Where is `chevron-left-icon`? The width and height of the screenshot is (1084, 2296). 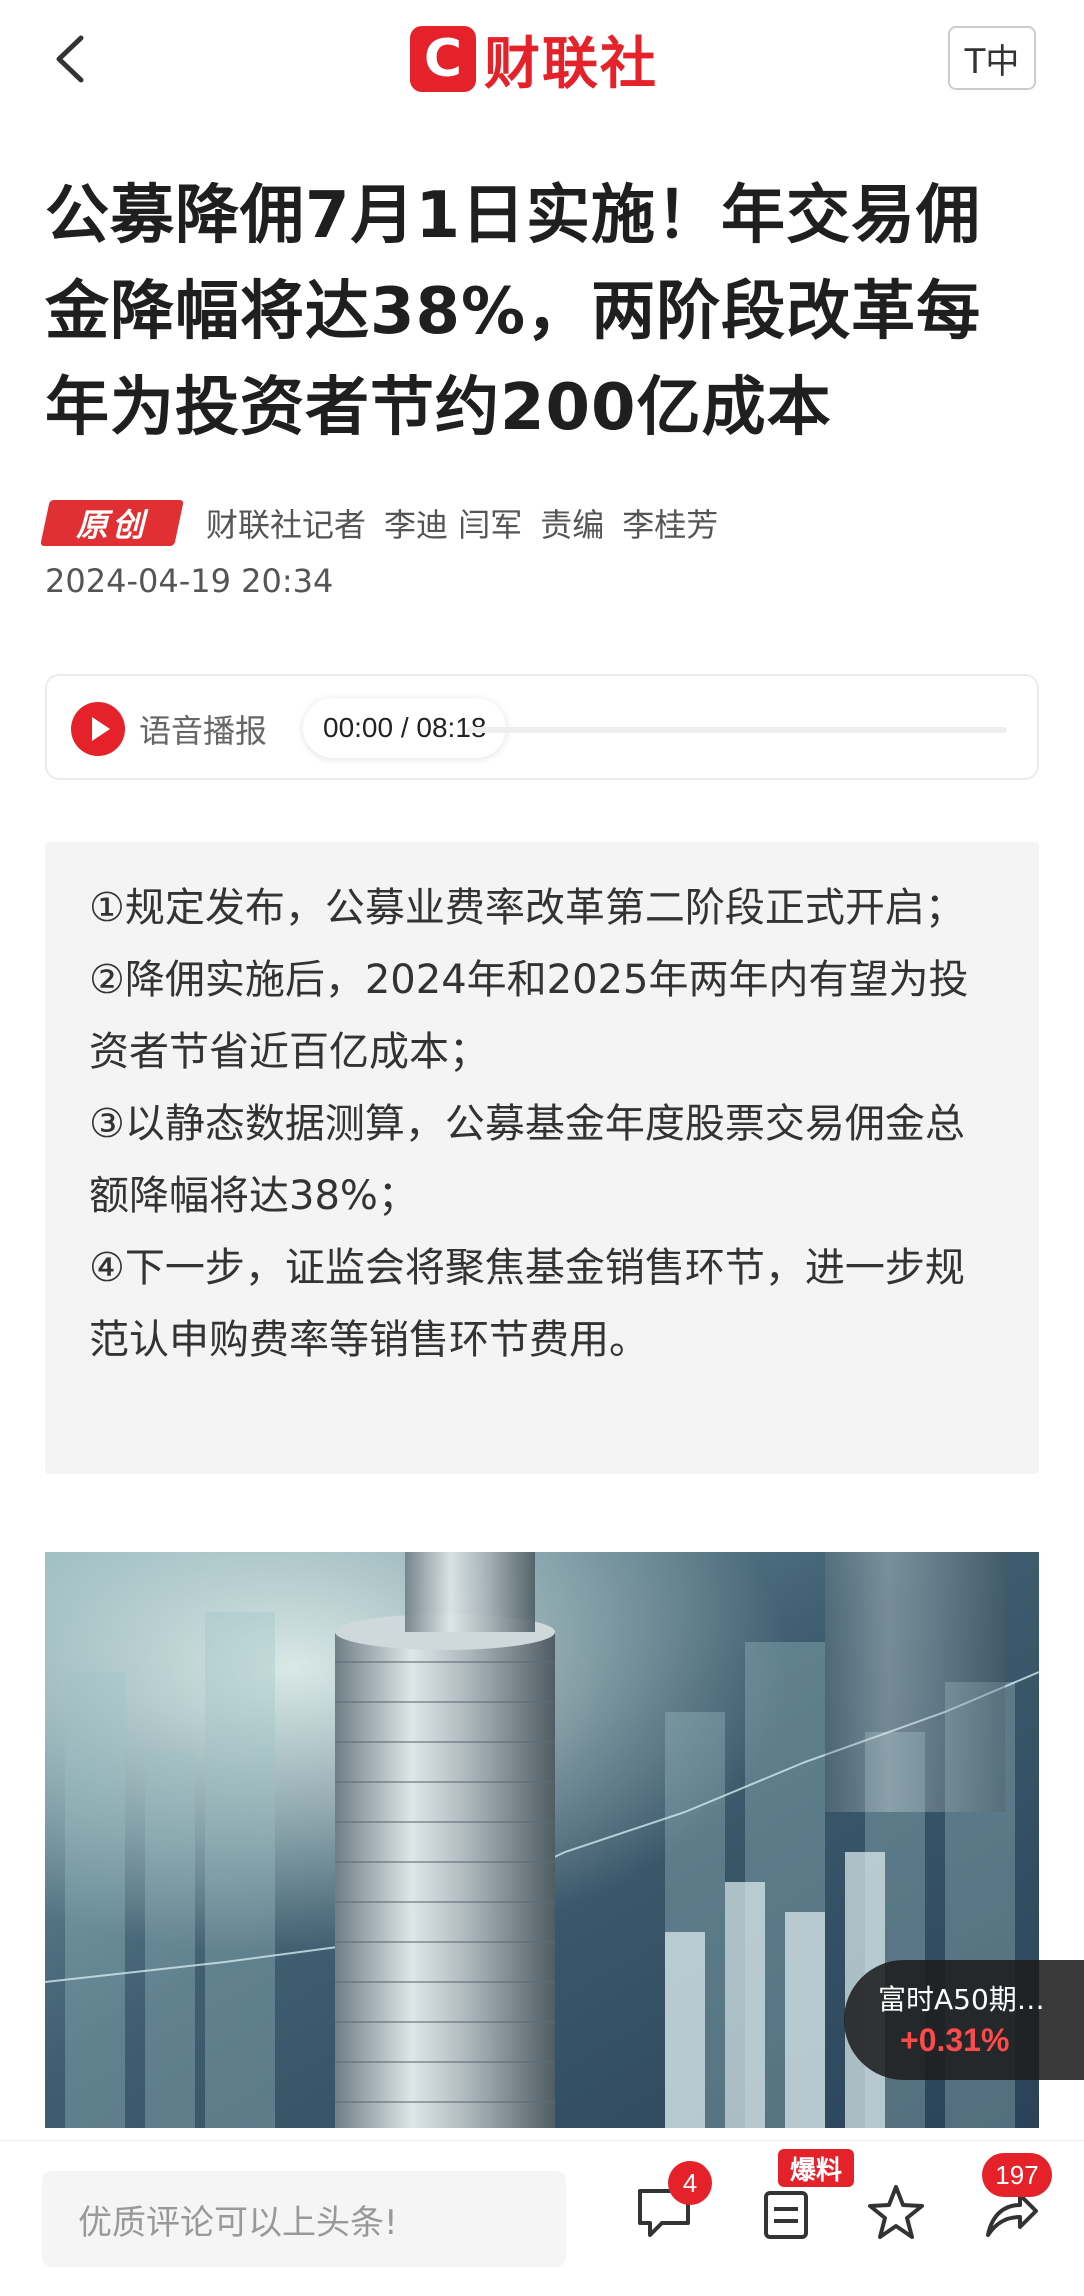
chevron-left-icon is located at coordinates (70, 59).